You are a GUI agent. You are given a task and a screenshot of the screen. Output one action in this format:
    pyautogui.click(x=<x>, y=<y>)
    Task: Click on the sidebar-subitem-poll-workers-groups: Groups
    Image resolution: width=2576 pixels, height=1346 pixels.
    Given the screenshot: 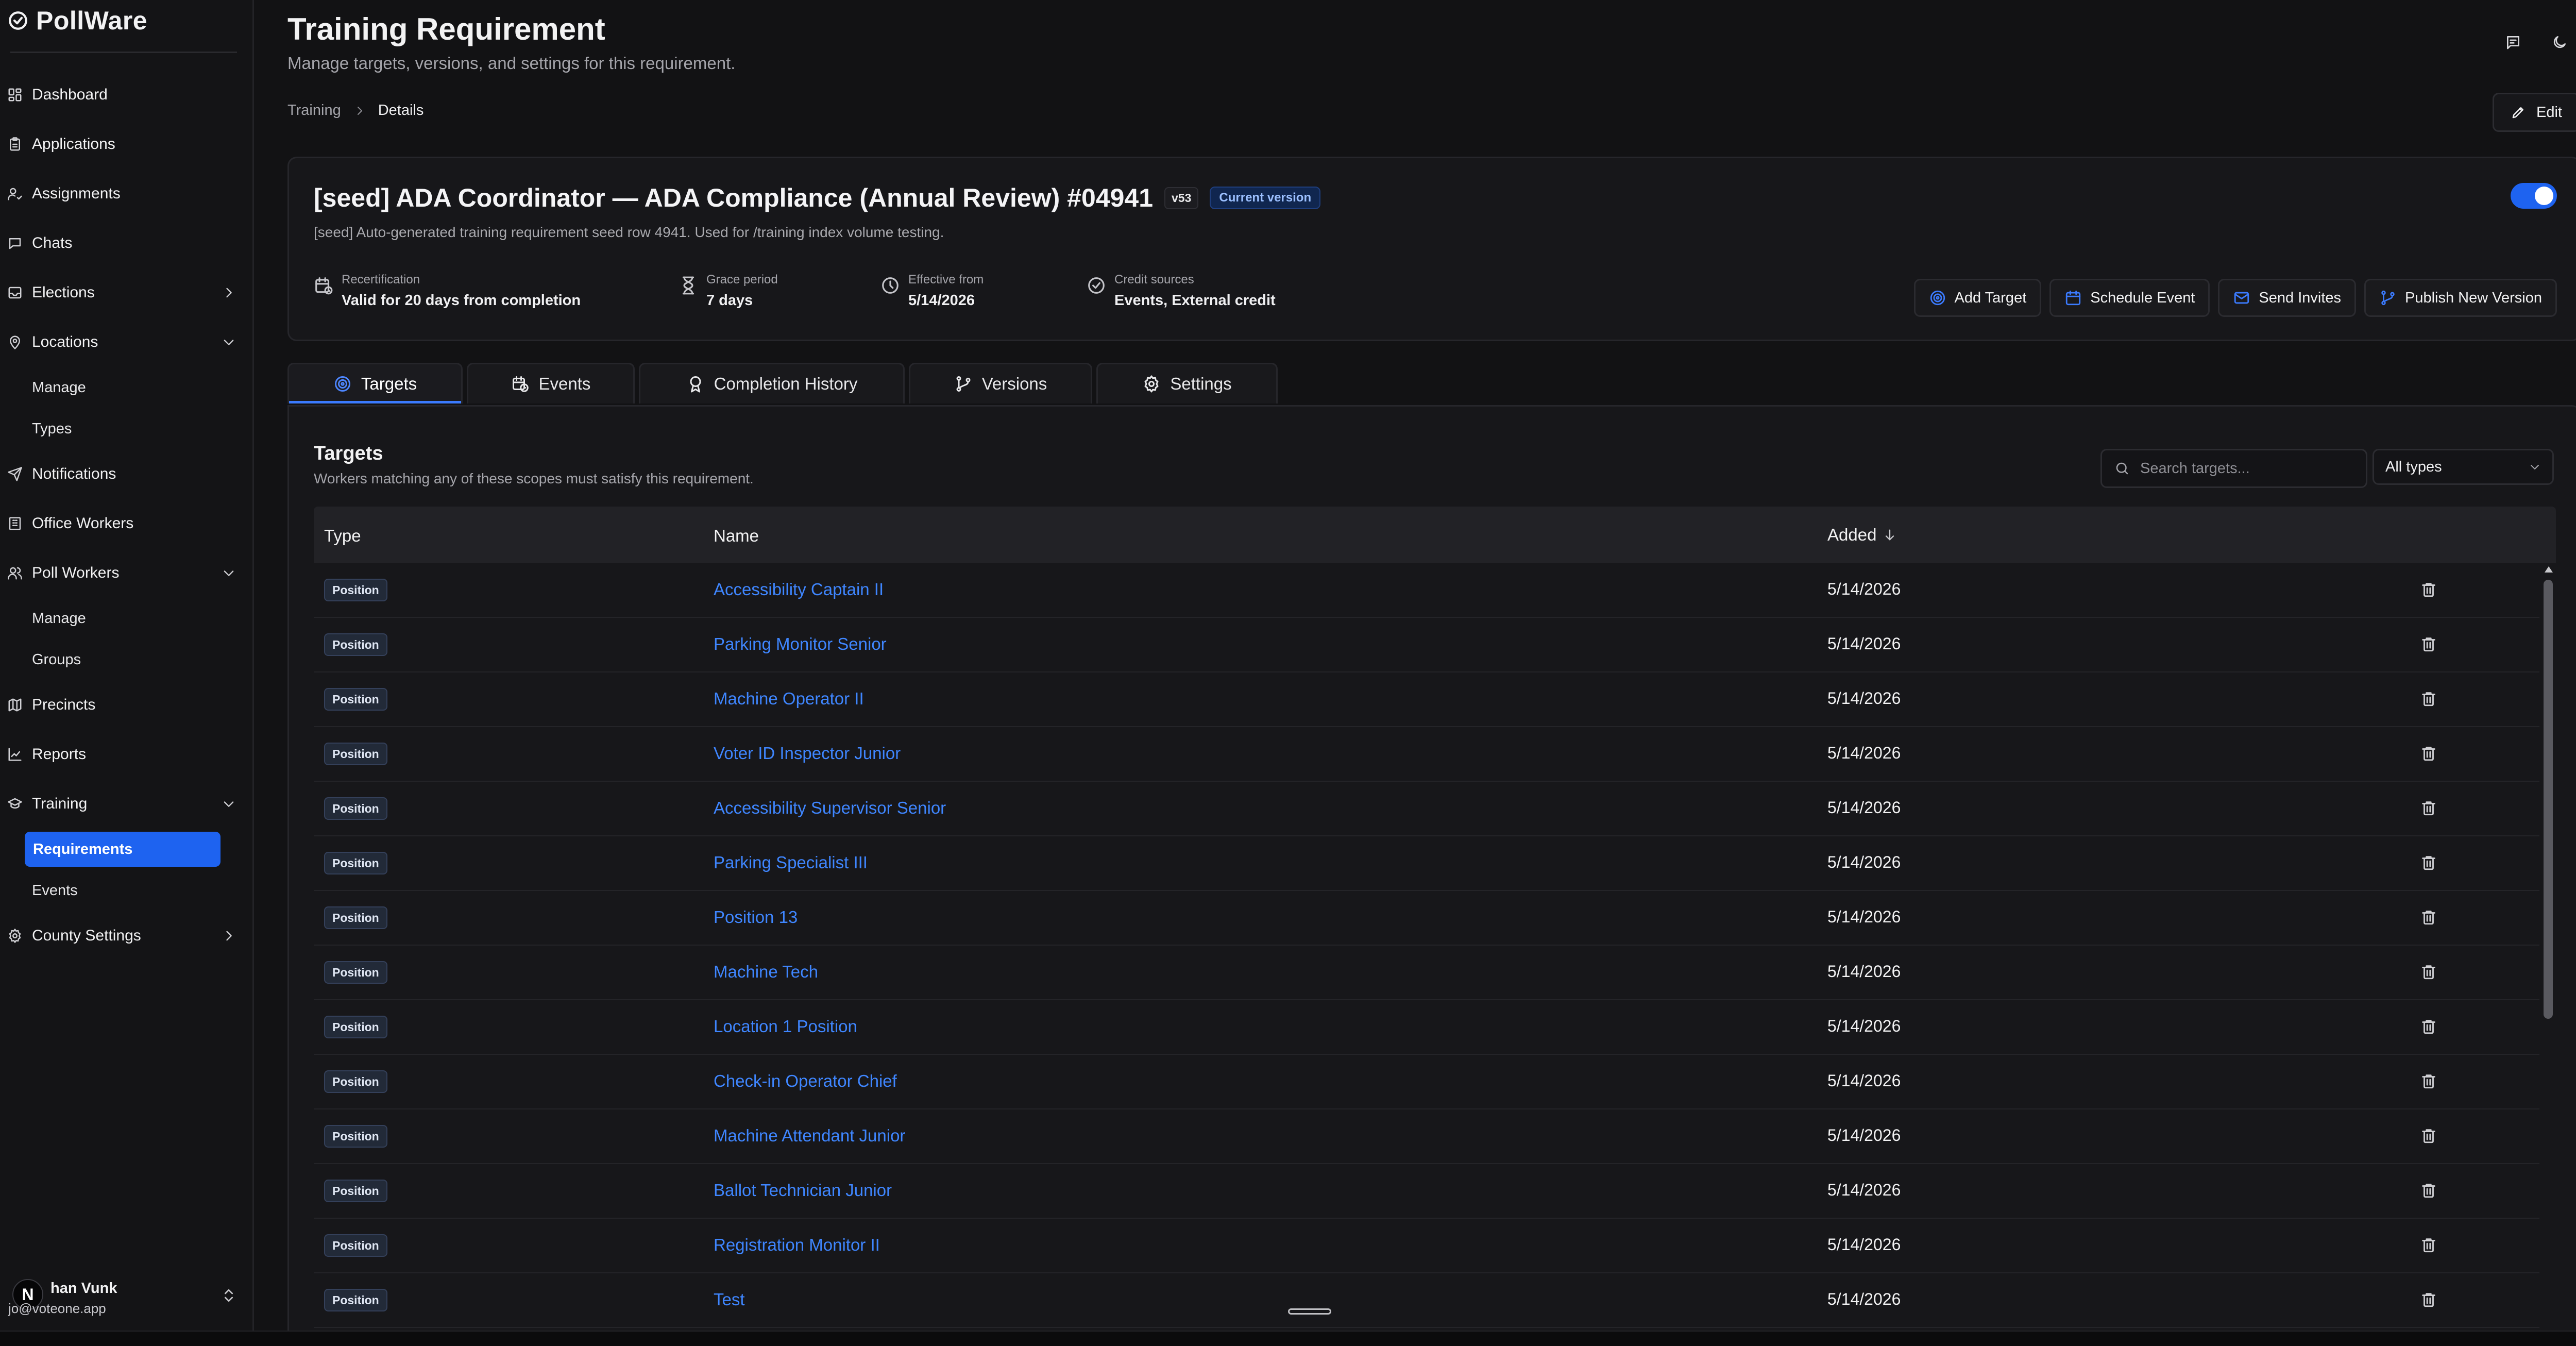 What is the action you would take?
    pyautogui.click(x=126, y=659)
    